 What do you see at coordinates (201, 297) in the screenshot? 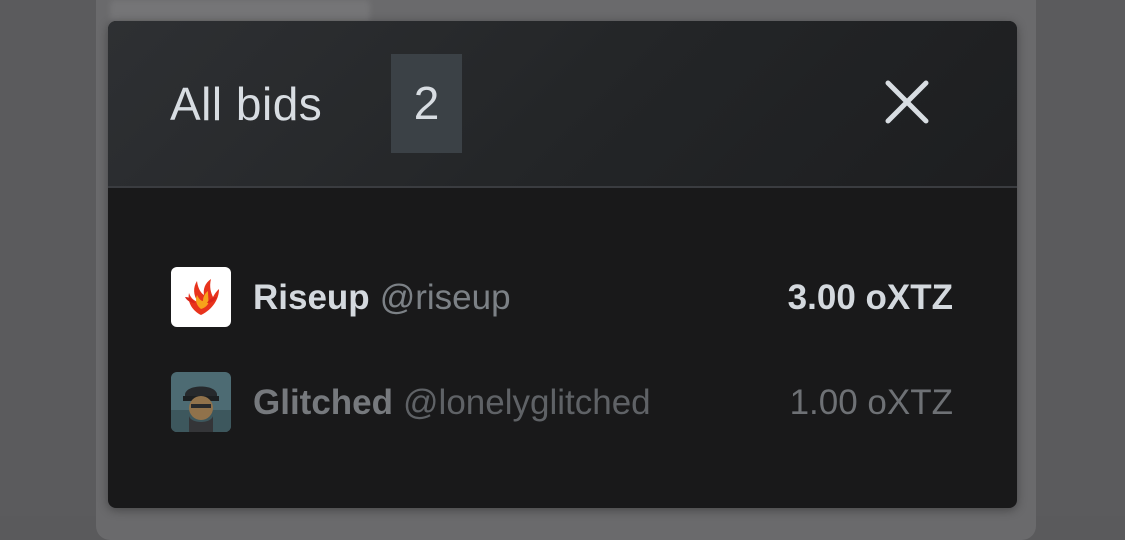
I see `phoenix-avatar-icon` at bounding box center [201, 297].